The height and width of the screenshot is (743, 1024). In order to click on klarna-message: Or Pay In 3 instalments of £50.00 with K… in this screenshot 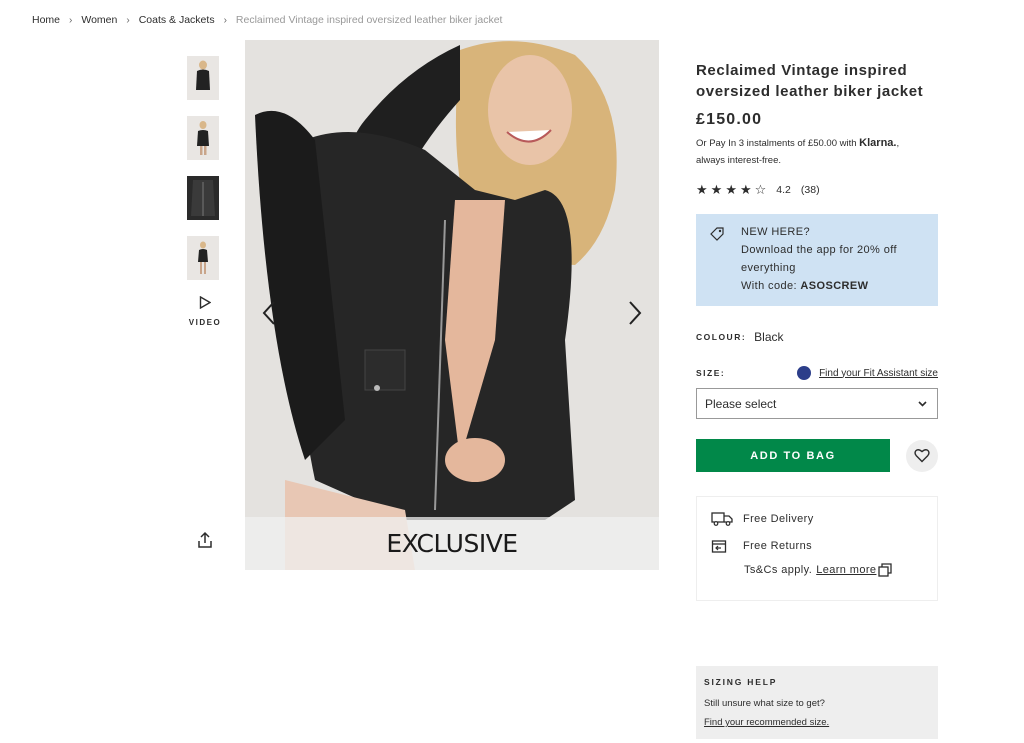, I will do `click(798, 151)`.